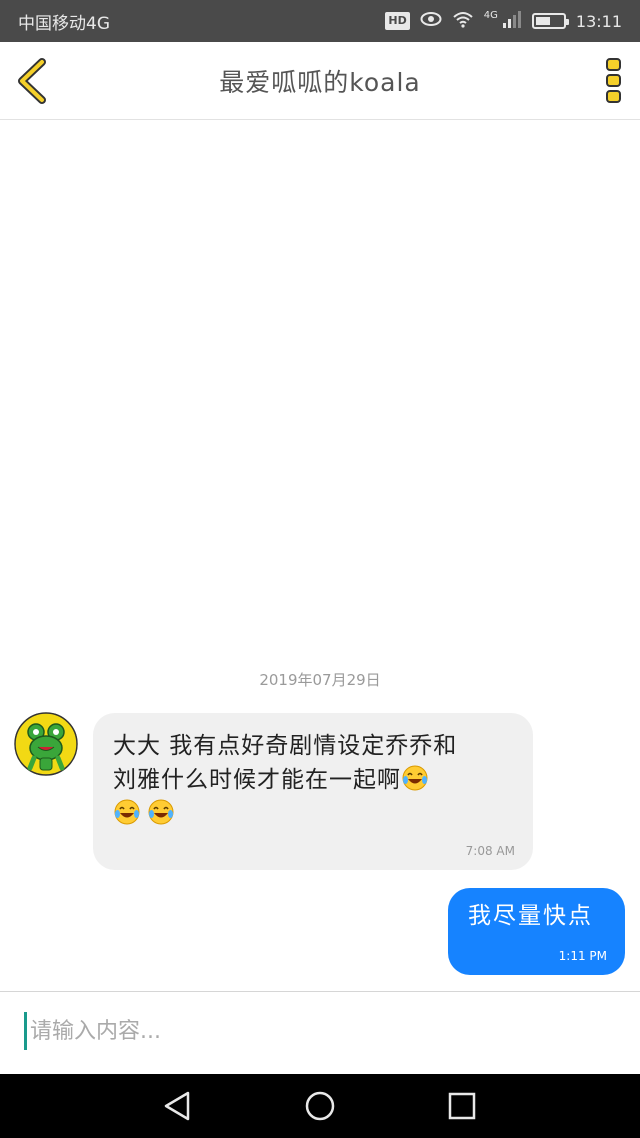  I want to click on nav-home-button, so click(320, 1106).